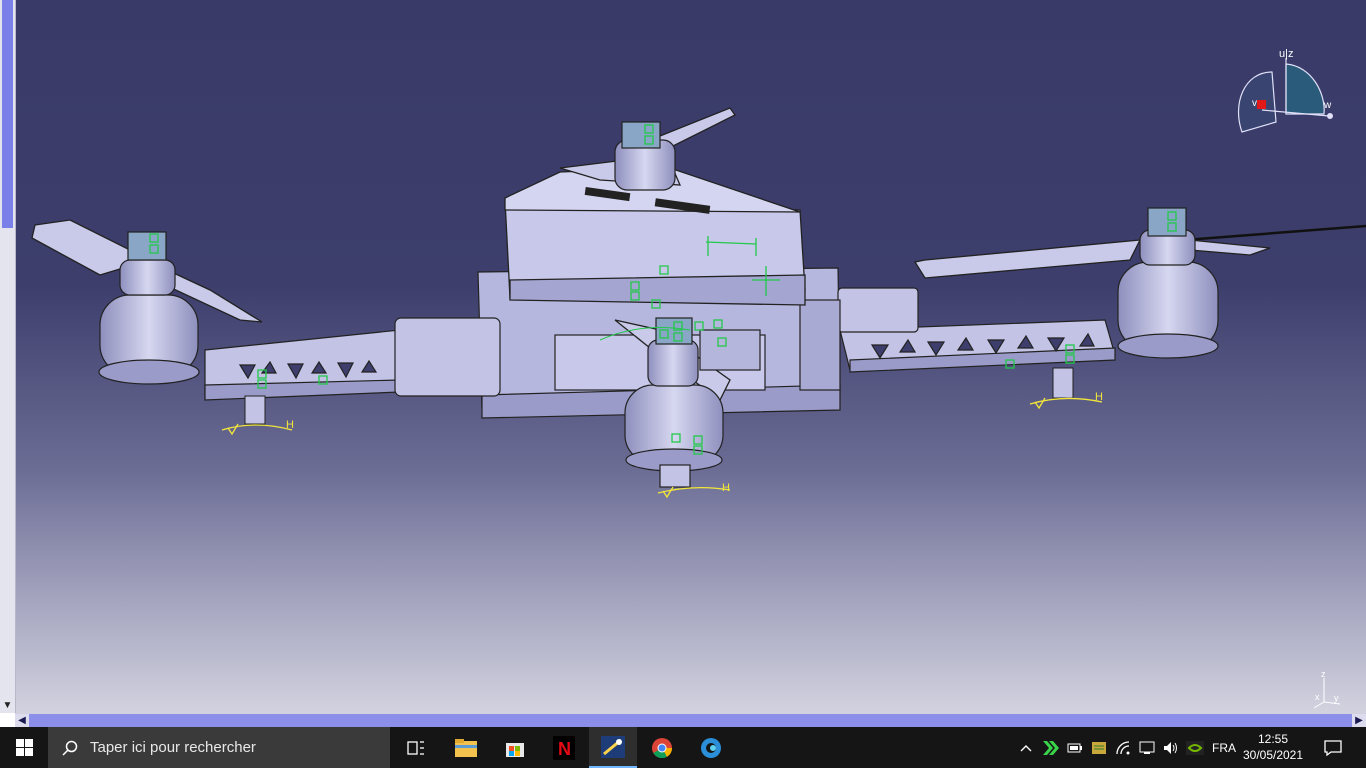 The height and width of the screenshot is (768, 1366). I want to click on axis-z-label: z, so click(1323, 674).